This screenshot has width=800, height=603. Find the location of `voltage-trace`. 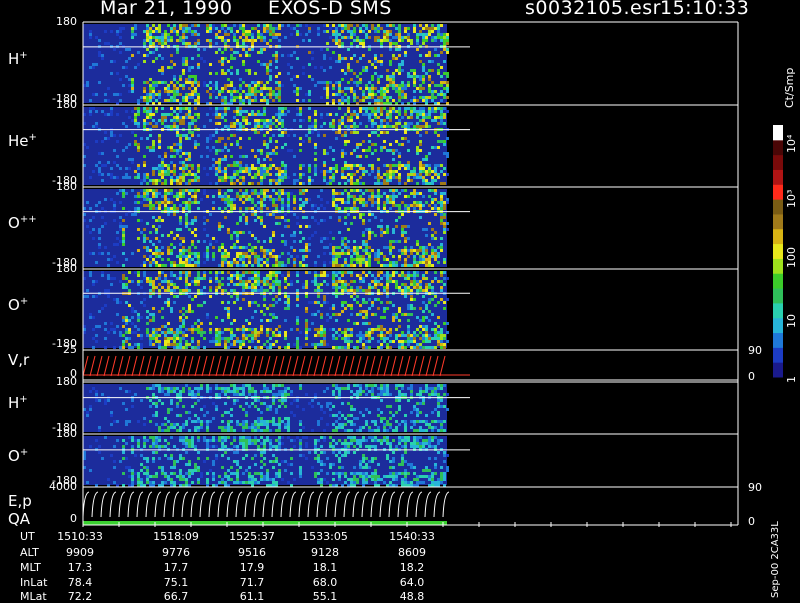

voltage-trace is located at coordinates (183, 366).